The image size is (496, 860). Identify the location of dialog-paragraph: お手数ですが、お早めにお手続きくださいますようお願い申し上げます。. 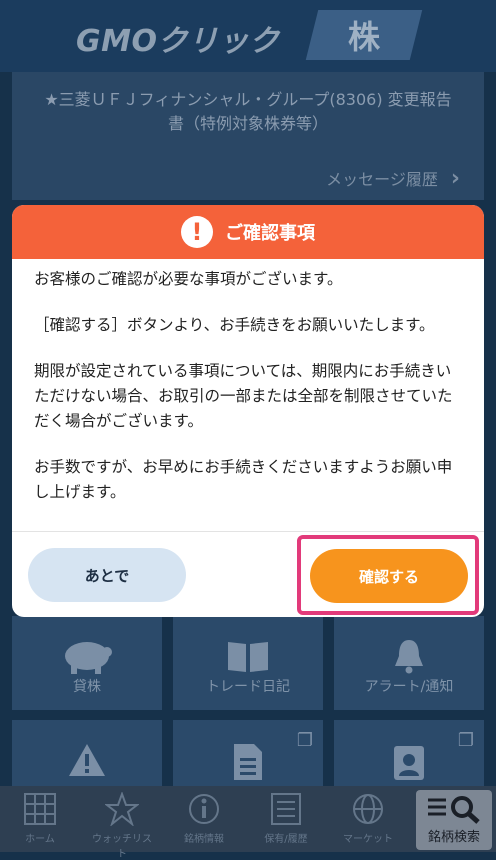
(243, 479).